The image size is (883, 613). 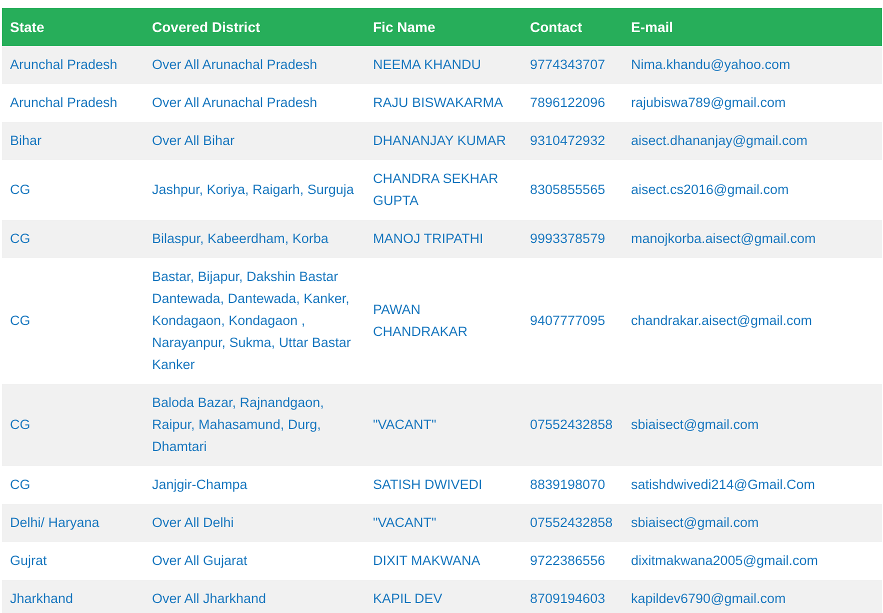 What do you see at coordinates (568, 560) in the screenshot?
I see `table-cell: 9722386556` at bounding box center [568, 560].